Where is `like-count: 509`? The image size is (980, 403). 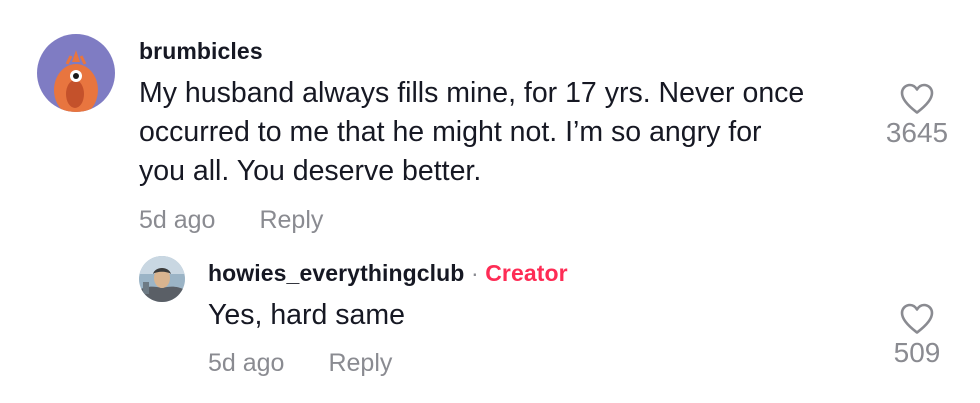
like-count: 509 is located at coordinates (917, 352).